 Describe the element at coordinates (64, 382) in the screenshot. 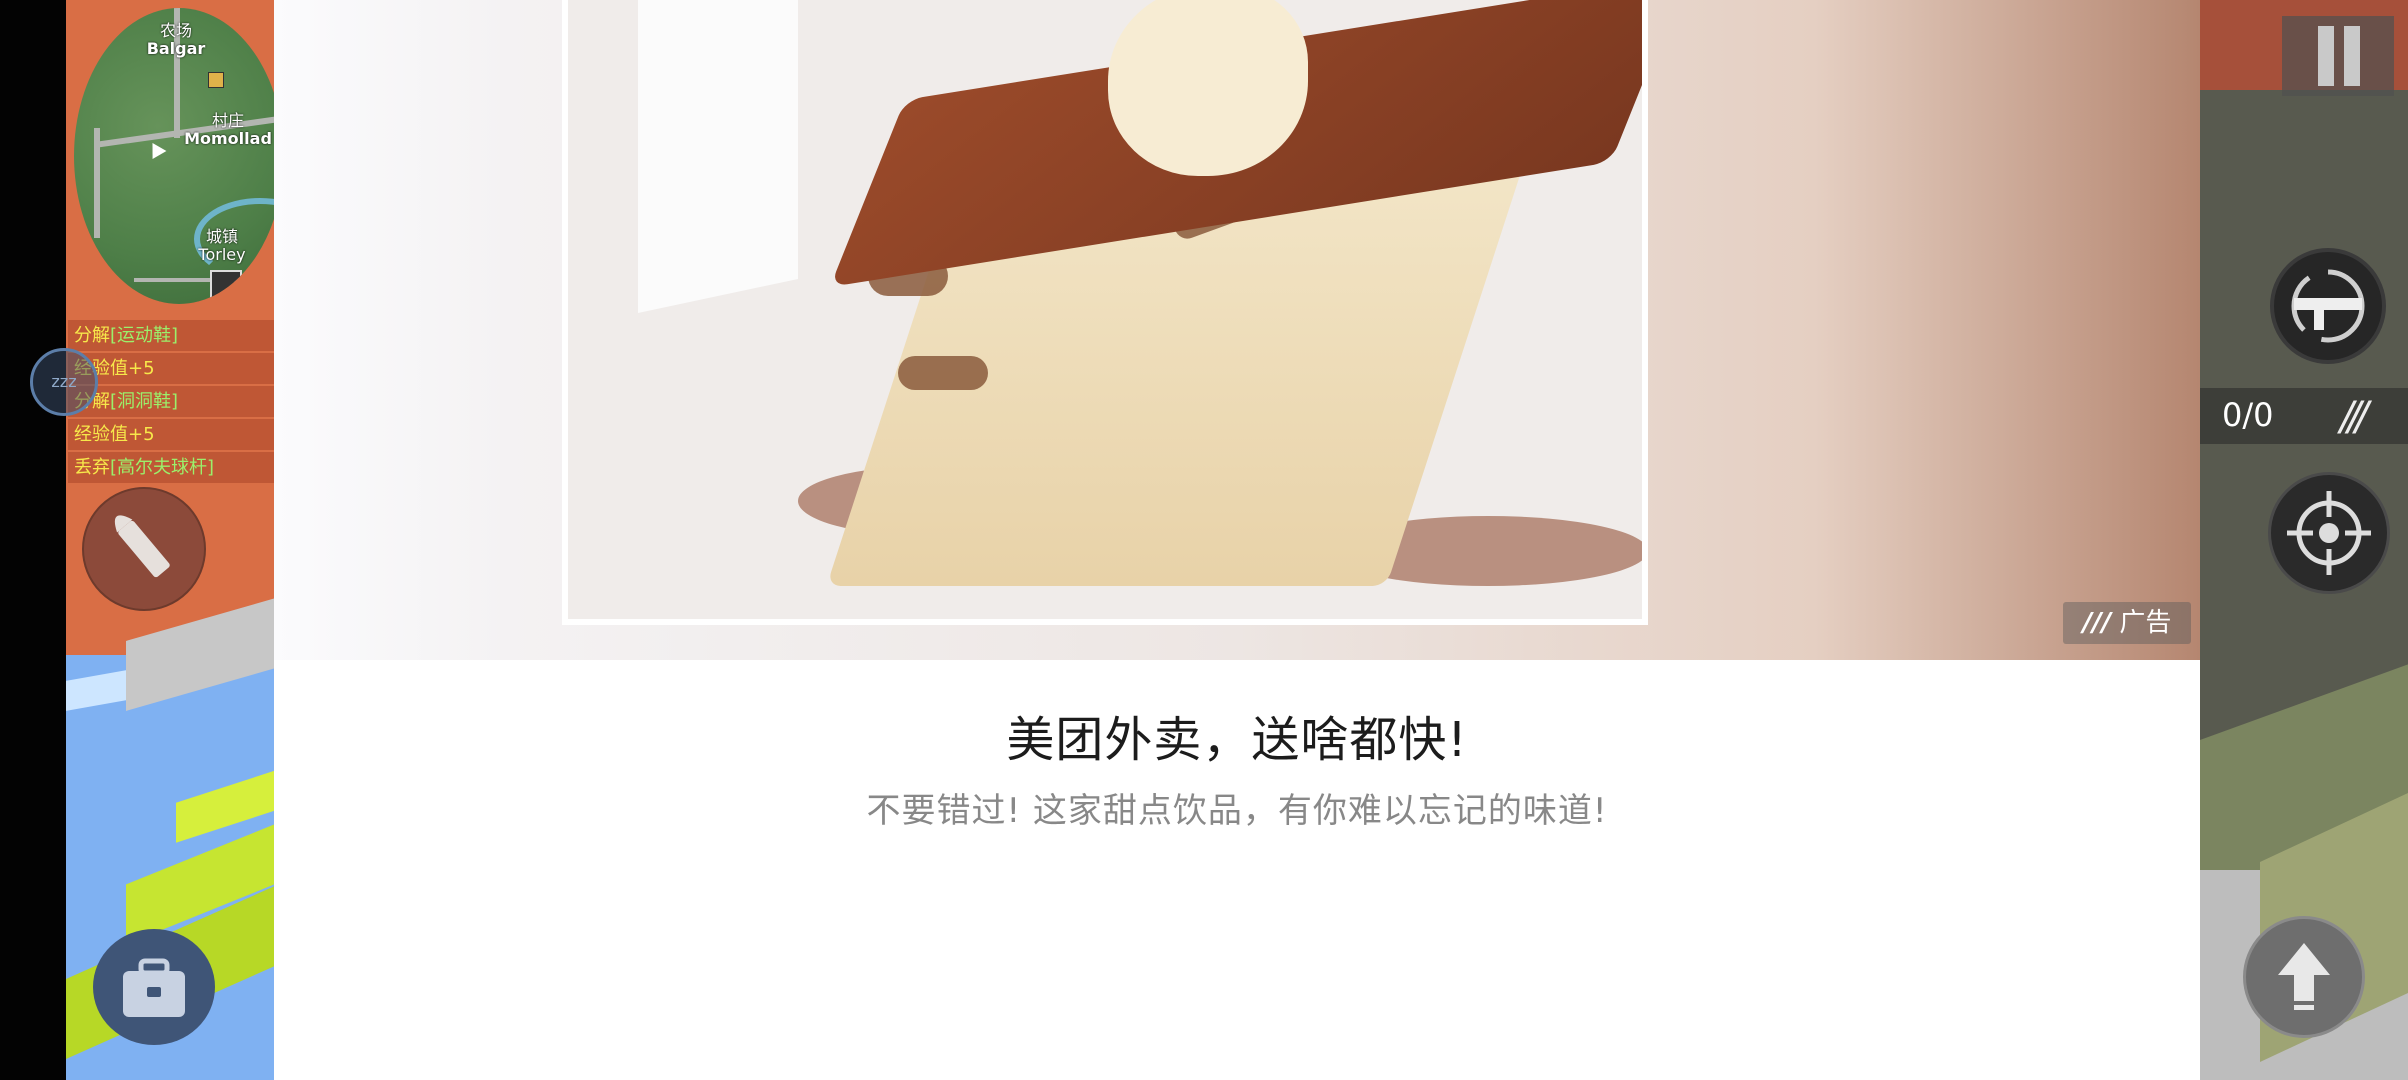

I see `sleep-icon: zzz` at that location.